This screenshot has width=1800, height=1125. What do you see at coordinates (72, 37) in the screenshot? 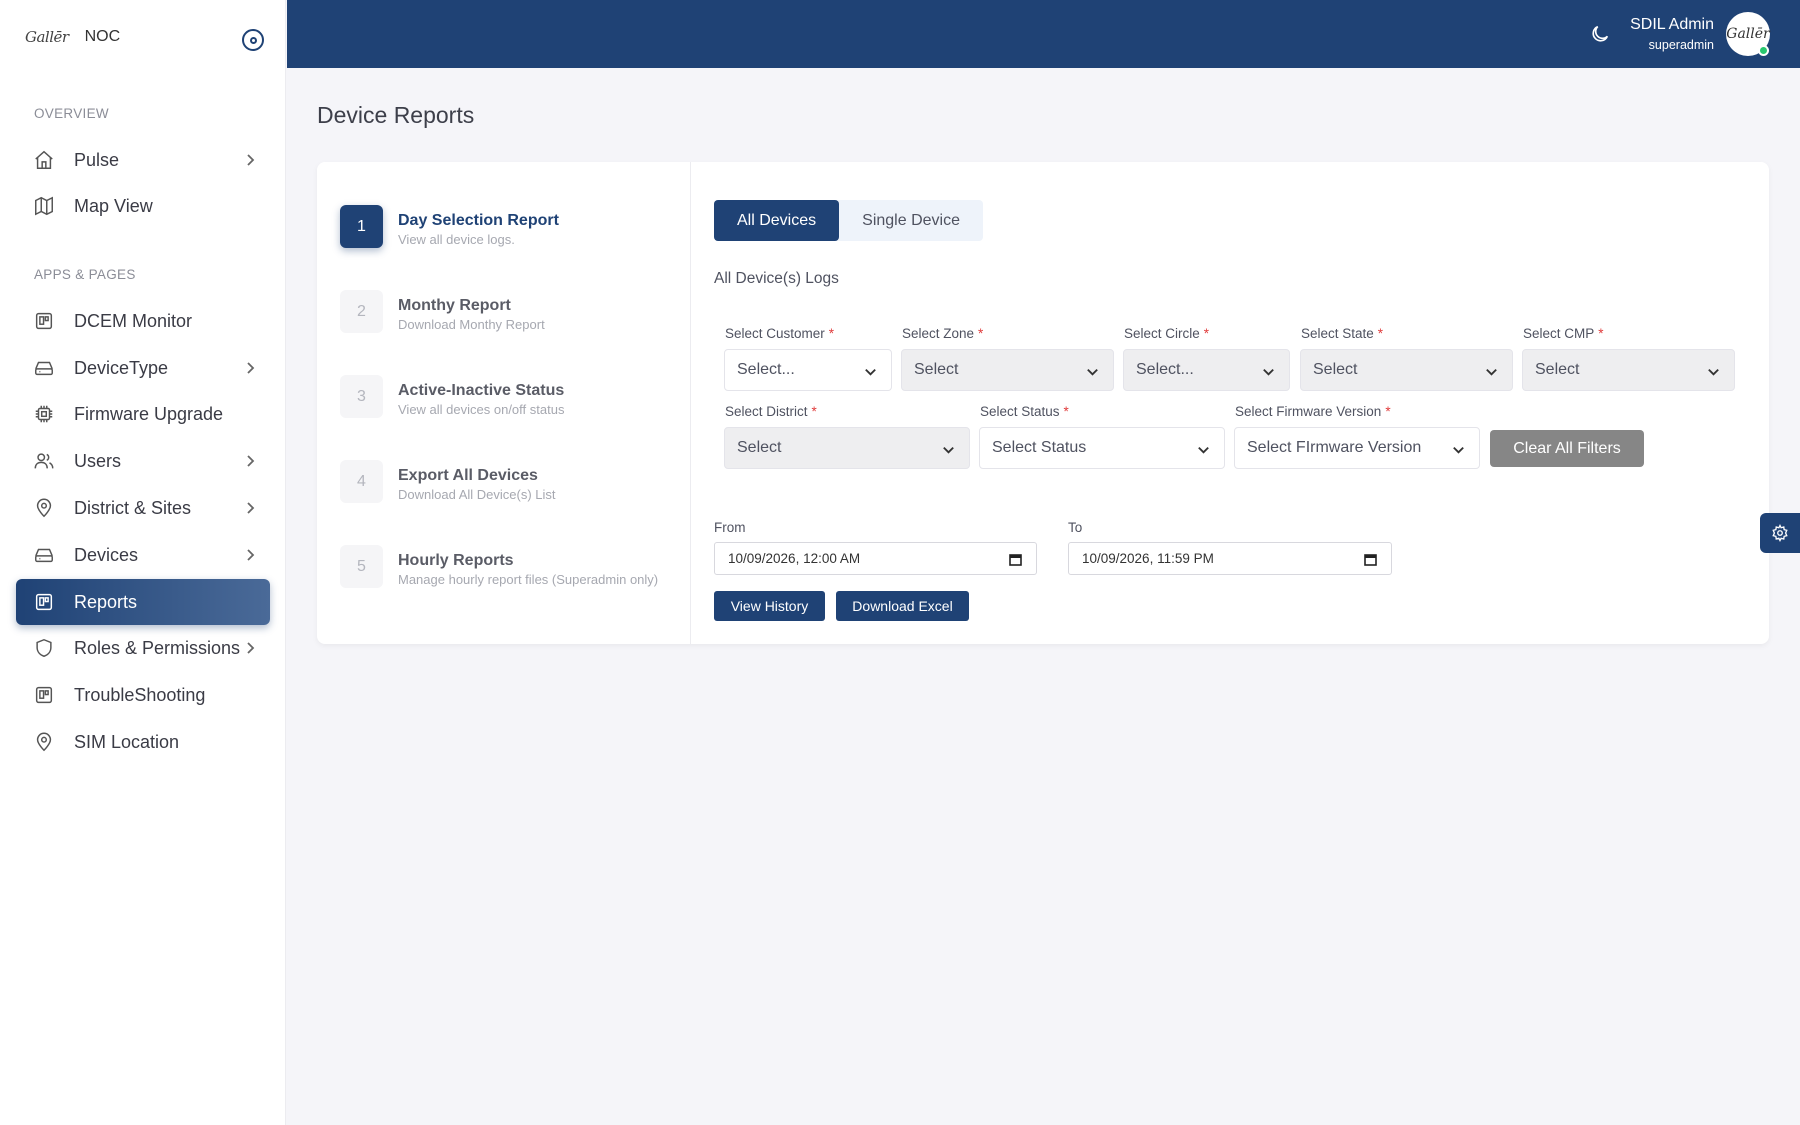
I see `brand: Gallēr NOC` at bounding box center [72, 37].